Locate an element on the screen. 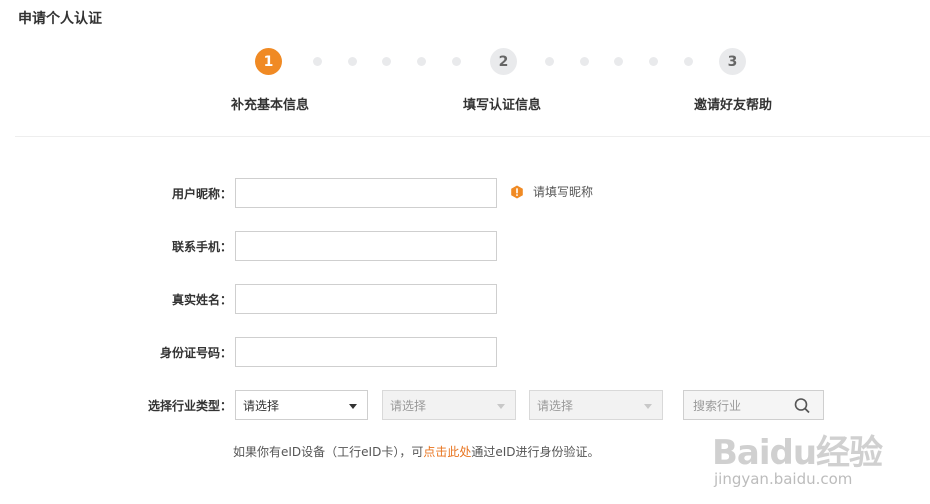 The image size is (930, 504). watermark-logo-text: Baidu经验 is located at coordinates (797, 453).